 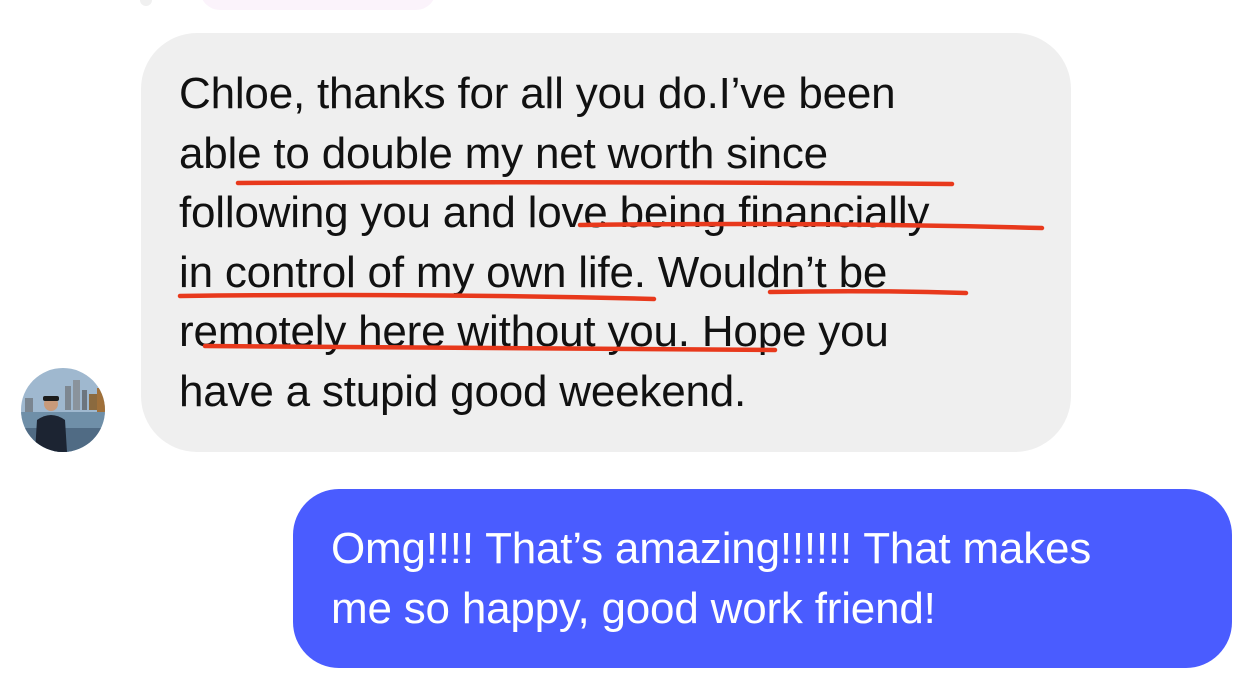 I want to click on message-line: following you and love being financially, so click(x=554, y=212).